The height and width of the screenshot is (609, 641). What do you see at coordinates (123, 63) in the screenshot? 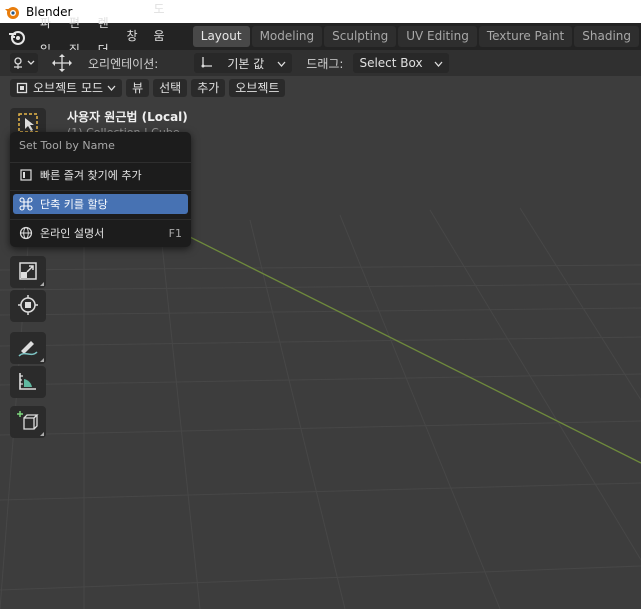
I see `orientation-label: 오리엔테이션:` at bounding box center [123, 63].